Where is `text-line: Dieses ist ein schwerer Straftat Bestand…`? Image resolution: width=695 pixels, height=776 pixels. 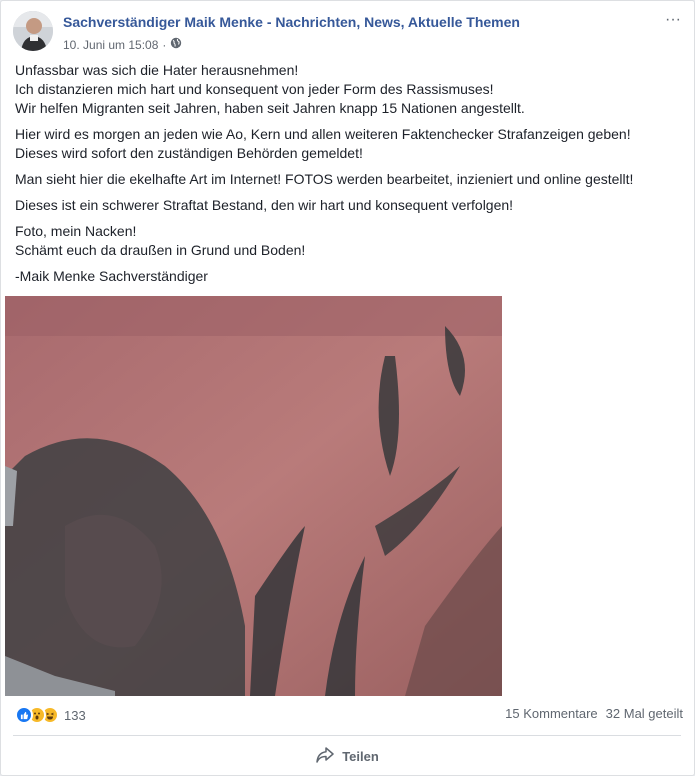 text-line: Dieses ist ein schwerer Straftat Bestand… is located at coordinates (264, 205).